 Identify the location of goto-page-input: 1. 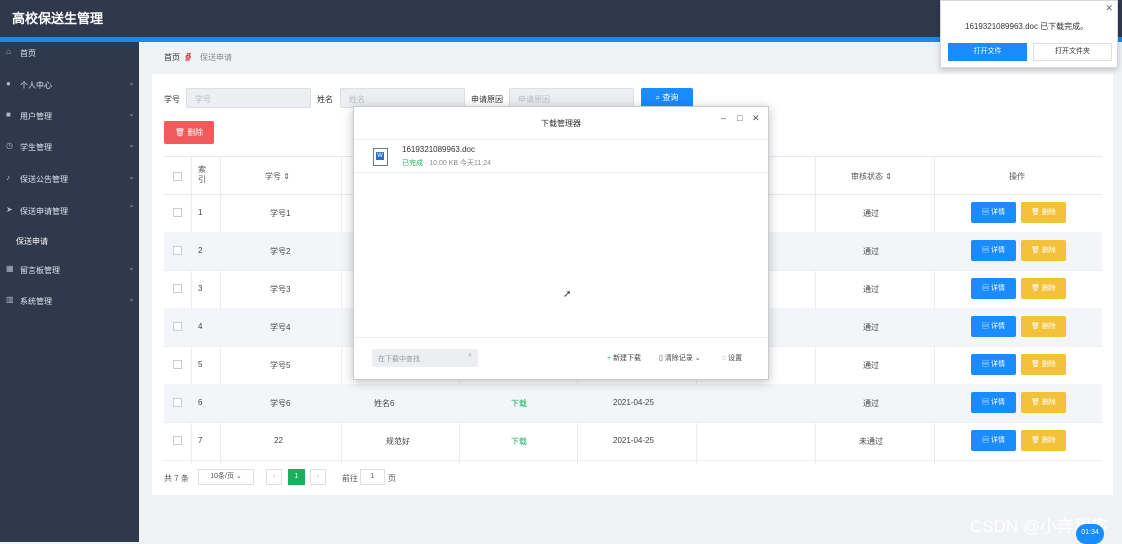
(372, 477).